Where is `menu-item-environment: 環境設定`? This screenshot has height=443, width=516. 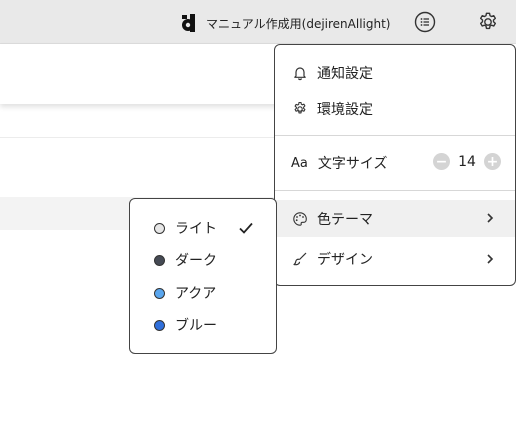
menu-item-environment: 環境設定 is located at coordinates (395, 109).